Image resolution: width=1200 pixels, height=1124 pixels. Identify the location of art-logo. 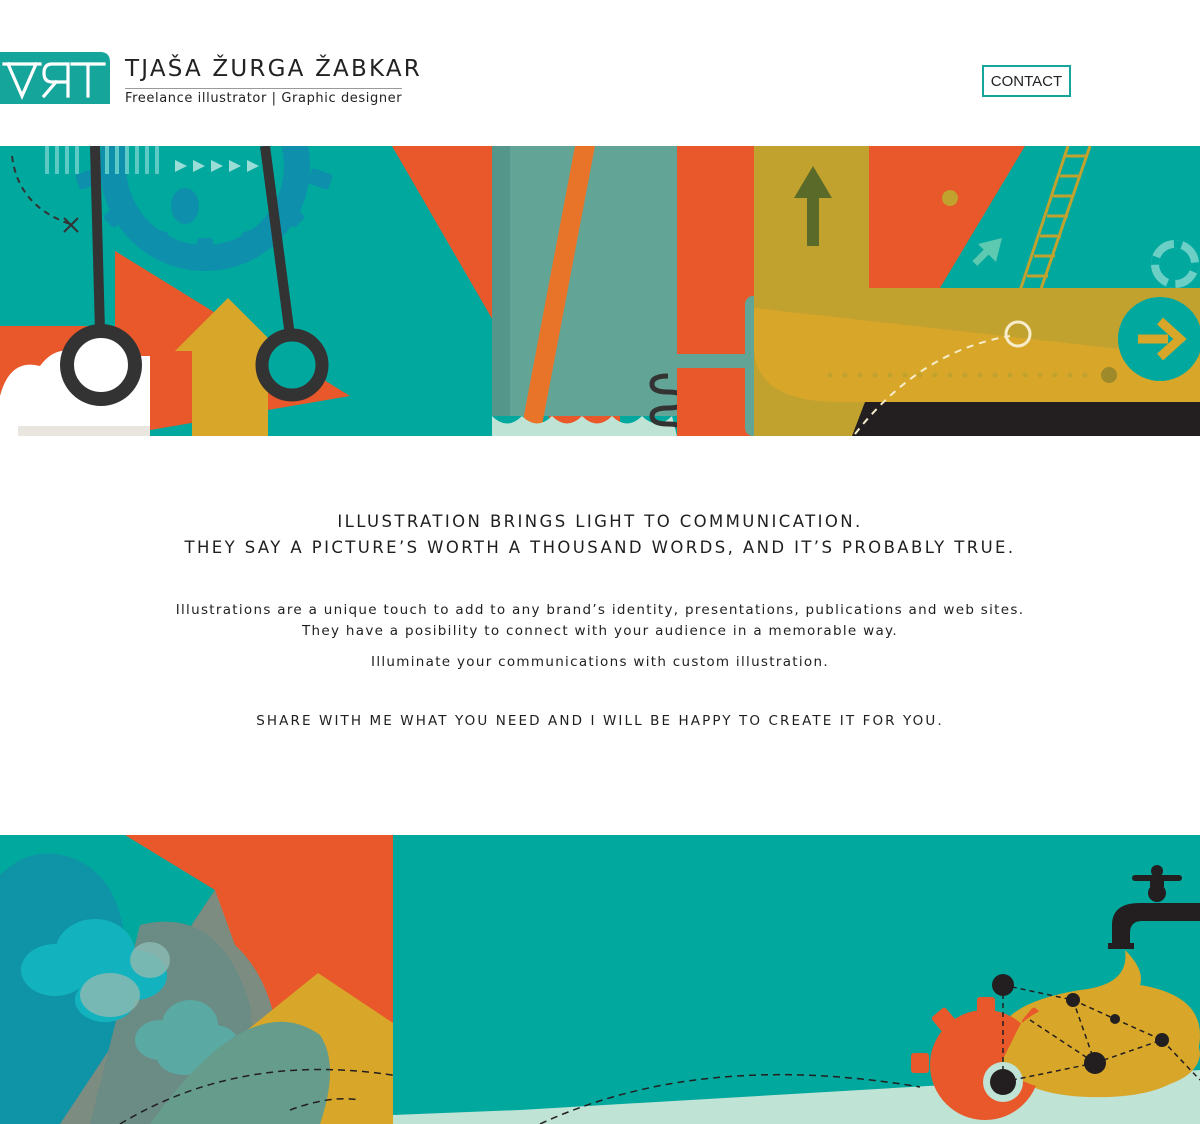
(55, 78).